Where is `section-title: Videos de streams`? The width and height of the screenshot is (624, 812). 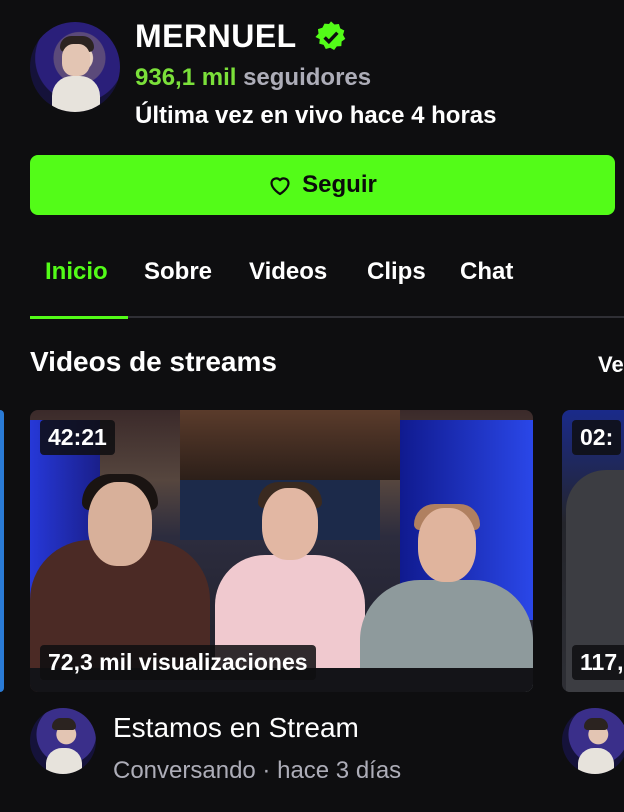
section-title: Videos de streams is located at coordinates (153, 361).